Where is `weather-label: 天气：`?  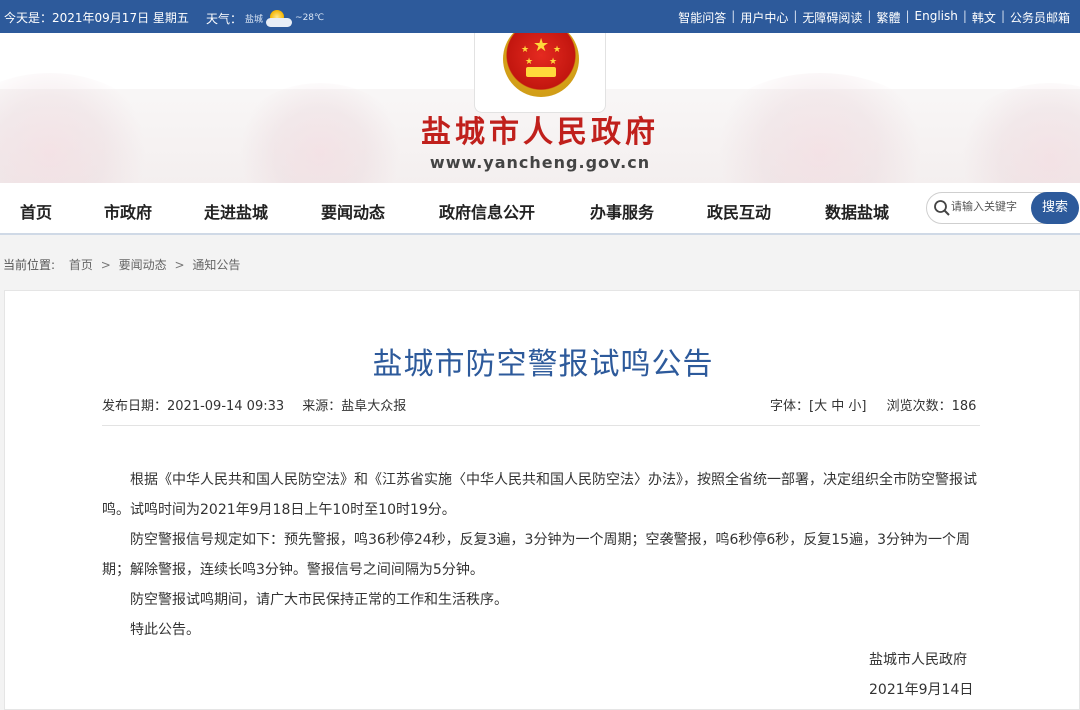 weather-label: 天气： is located at coordinates (224, 18).